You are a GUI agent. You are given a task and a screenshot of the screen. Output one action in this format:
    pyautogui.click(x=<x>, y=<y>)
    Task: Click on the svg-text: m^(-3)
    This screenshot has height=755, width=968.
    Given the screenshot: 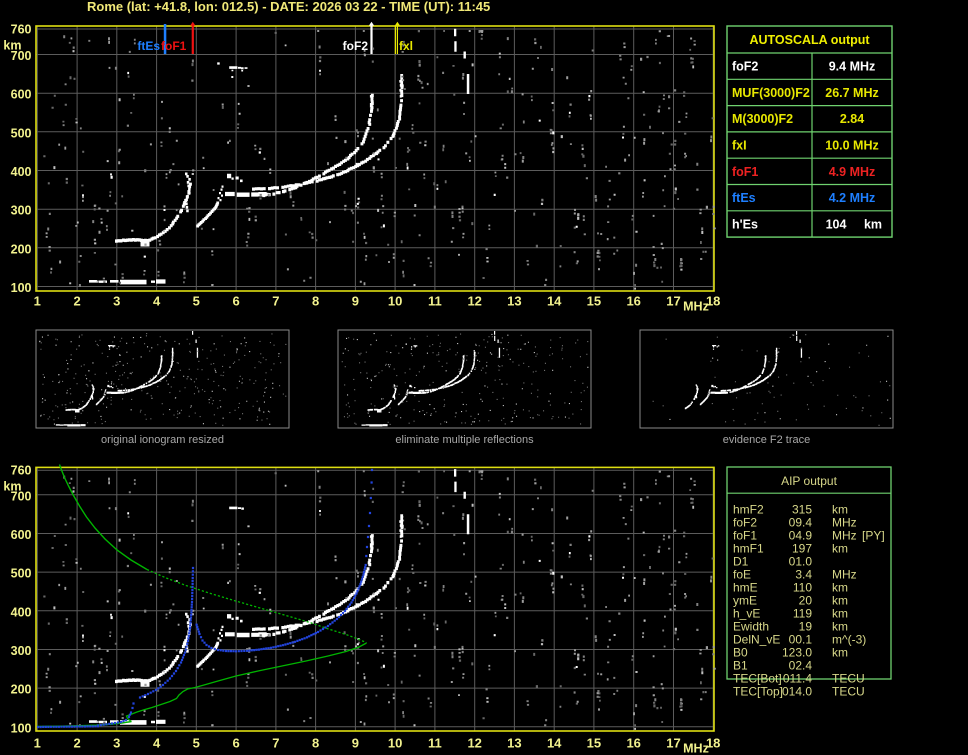 What is the action you would take?
    pyautogui.click(x=849, y=640)
    